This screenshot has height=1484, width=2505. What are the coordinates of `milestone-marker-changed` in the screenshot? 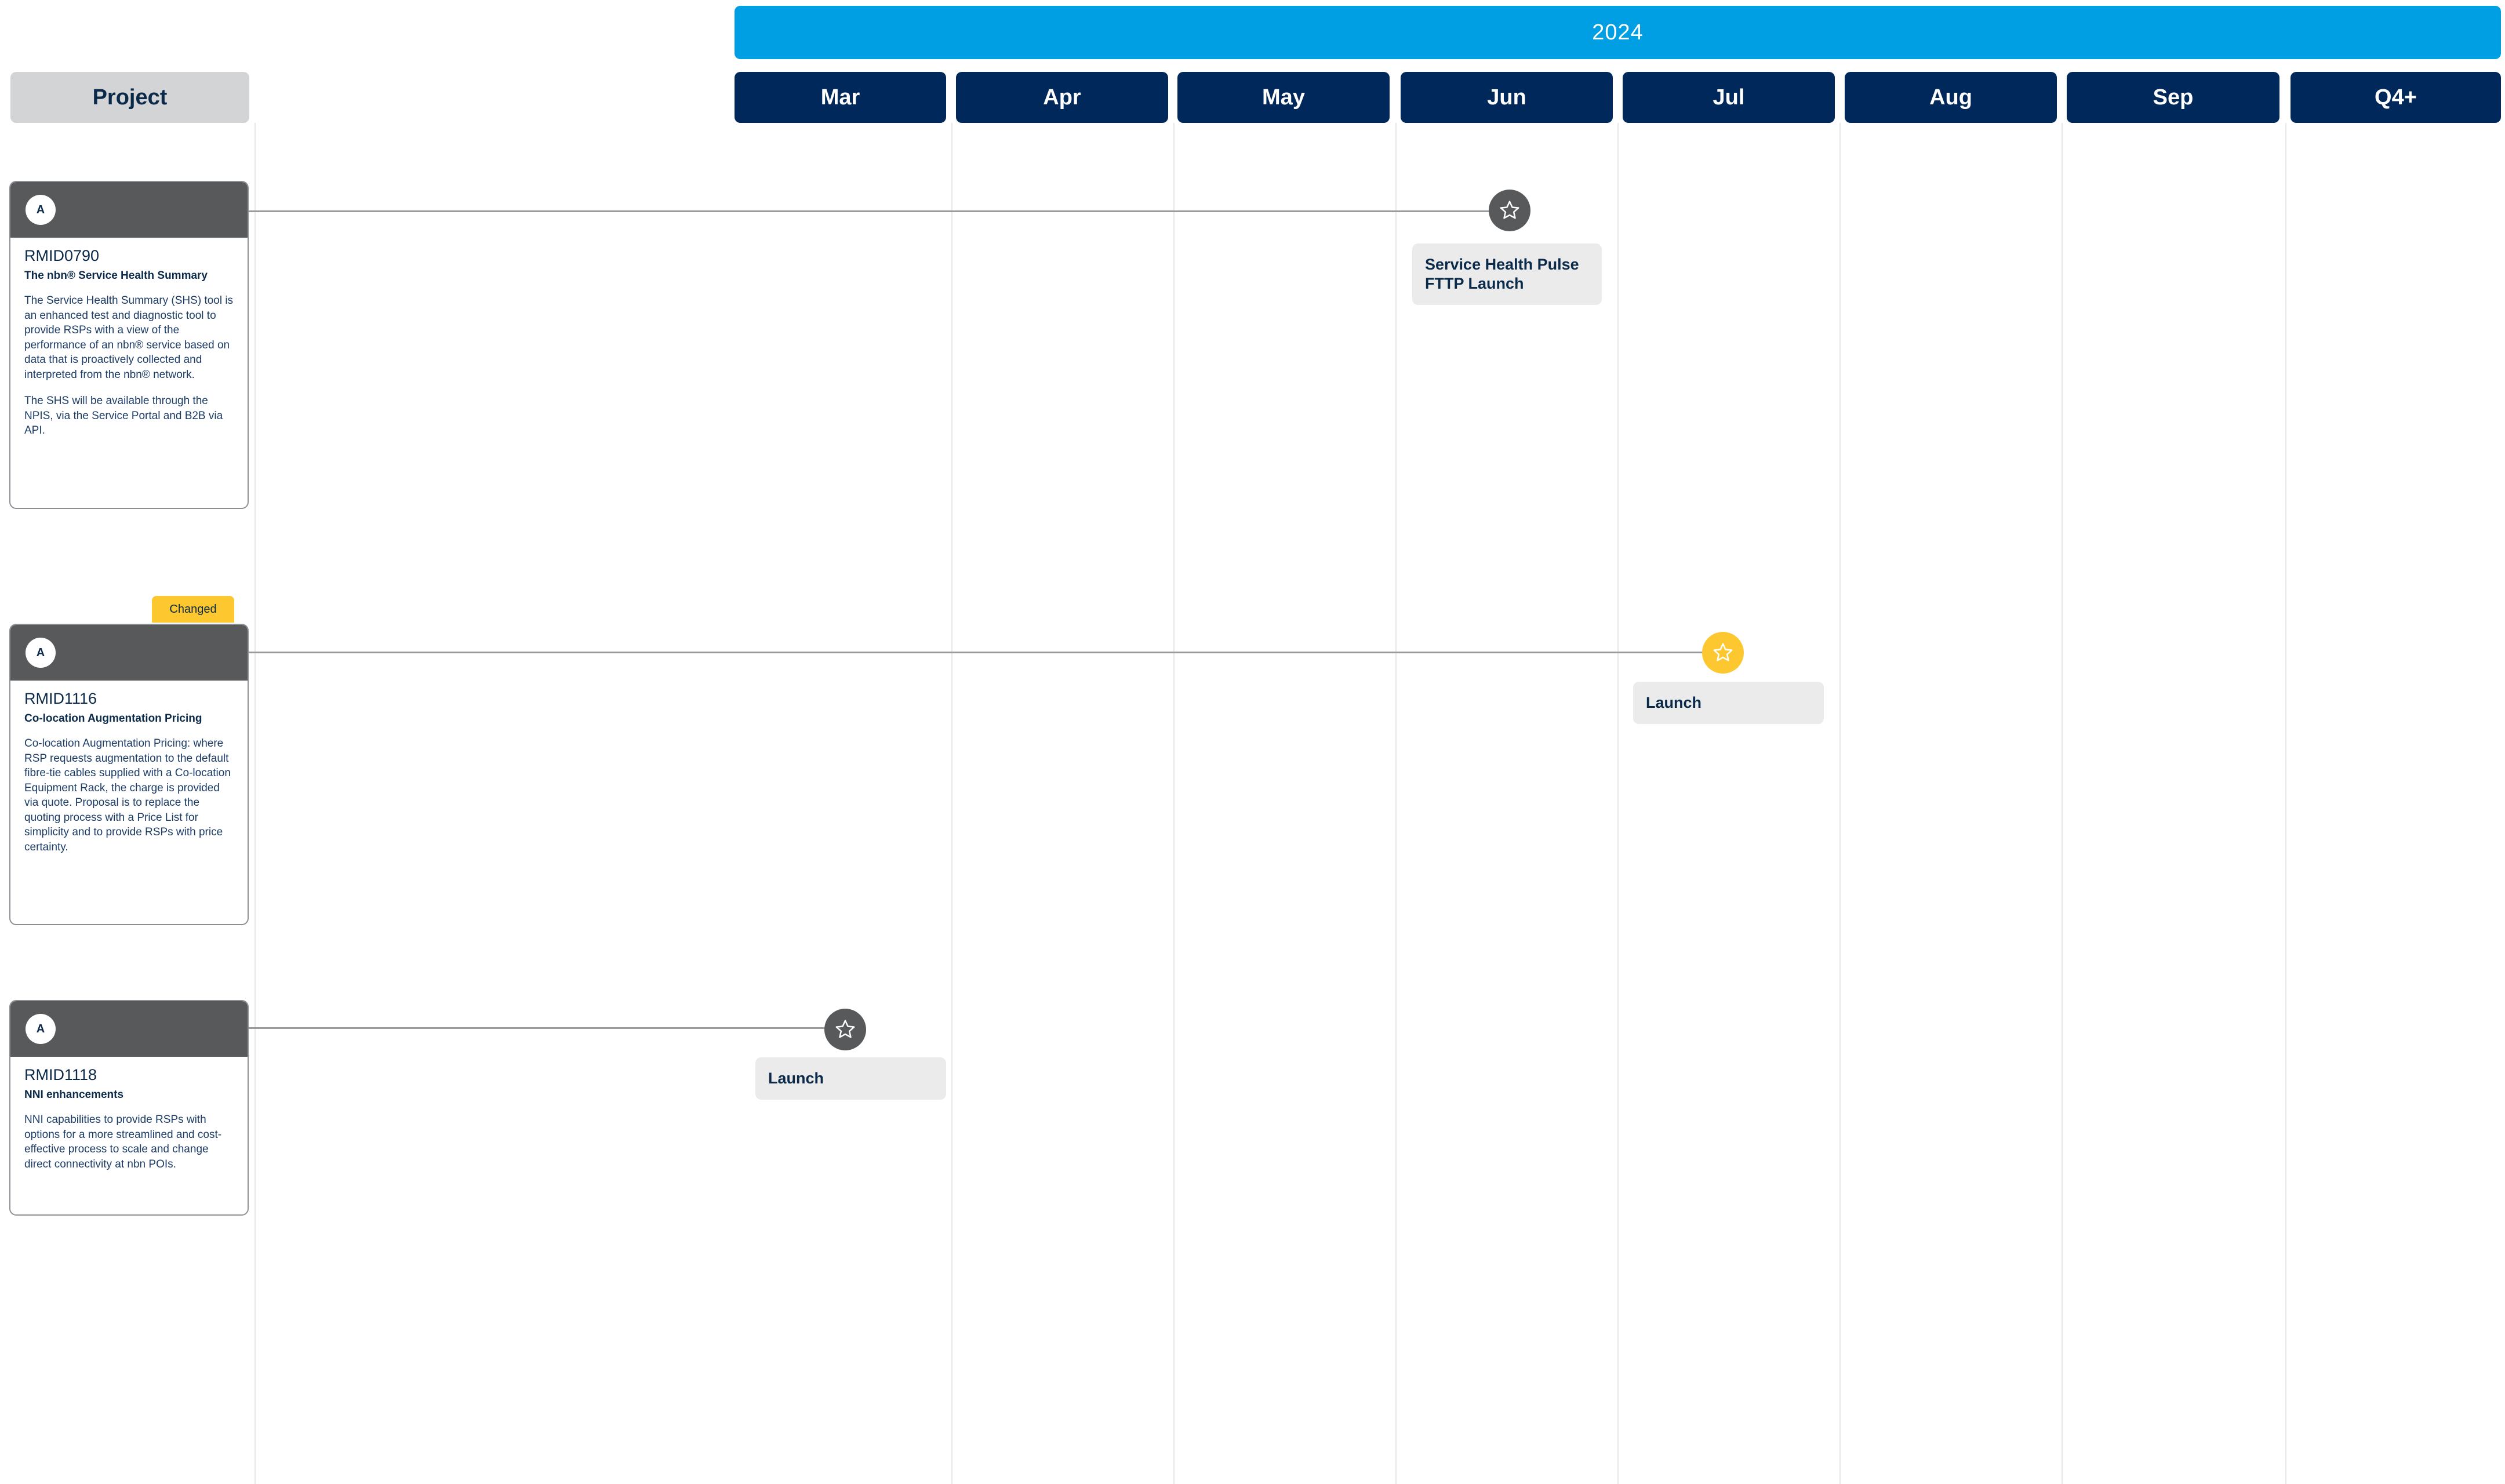 It's located at (1723, 653).